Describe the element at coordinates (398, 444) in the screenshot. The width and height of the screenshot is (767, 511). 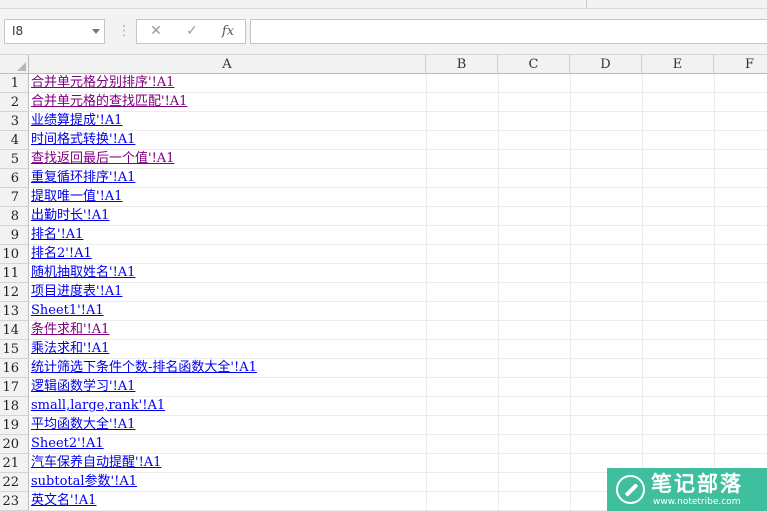
I see `table-row: Sheet2'!A1` at that location.